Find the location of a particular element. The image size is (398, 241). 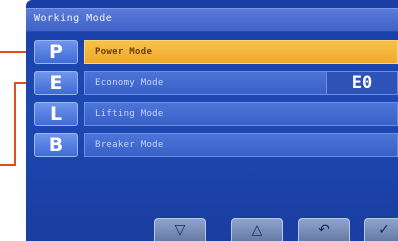

economy-mode-label: Economy Mode is located at coordinates (129, 83).